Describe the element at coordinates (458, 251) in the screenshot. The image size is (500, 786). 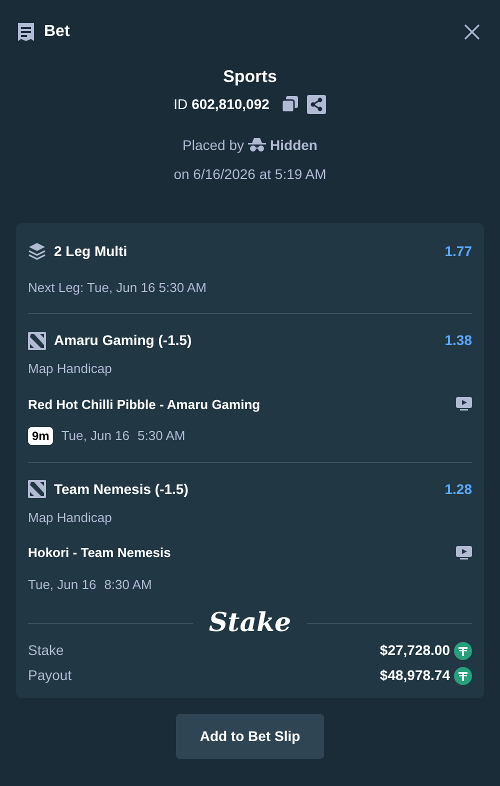
I see `total-odds: 1.77` at that location.